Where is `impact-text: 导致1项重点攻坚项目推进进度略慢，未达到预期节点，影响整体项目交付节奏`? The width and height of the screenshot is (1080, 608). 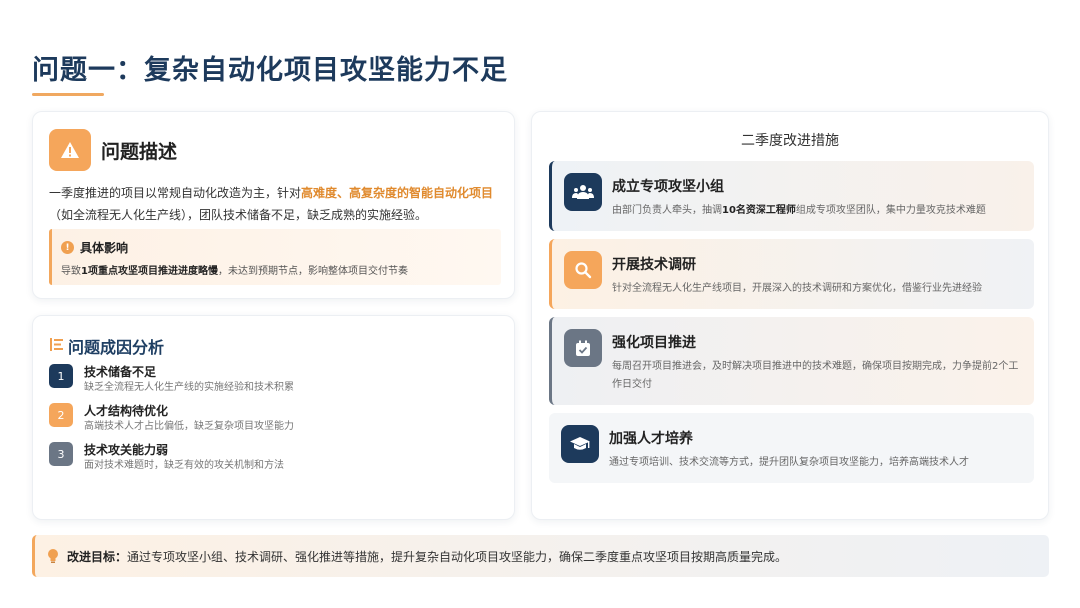
impact-text: 导致1项重点攻坚项目推进进度略慢，未达到预期节点，影响整体项目交付节奏 is located at coordinates (234, 271).